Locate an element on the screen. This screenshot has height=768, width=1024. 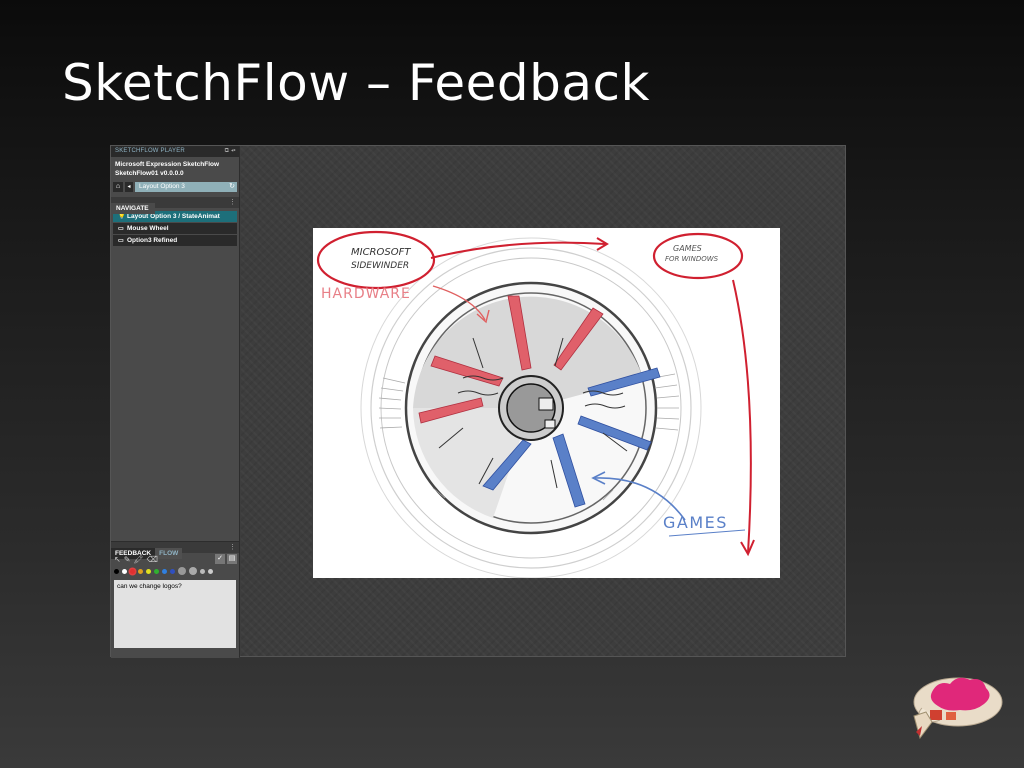
home-icon: ⌂ is located at coordinates (118, 187).